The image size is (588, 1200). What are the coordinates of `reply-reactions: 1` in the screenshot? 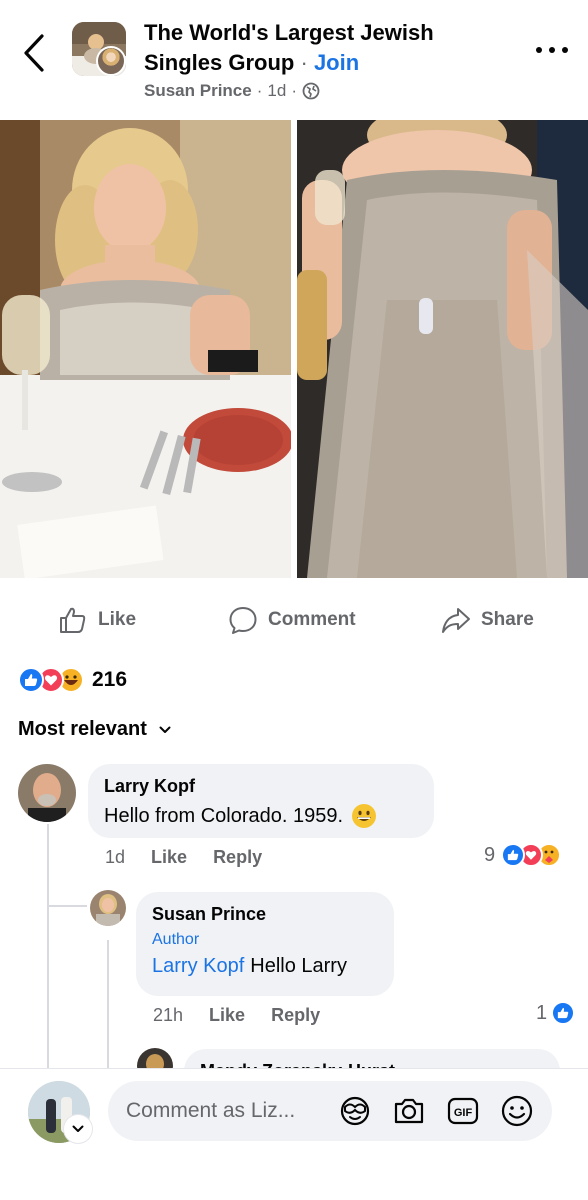 It's located at (556, 1013).